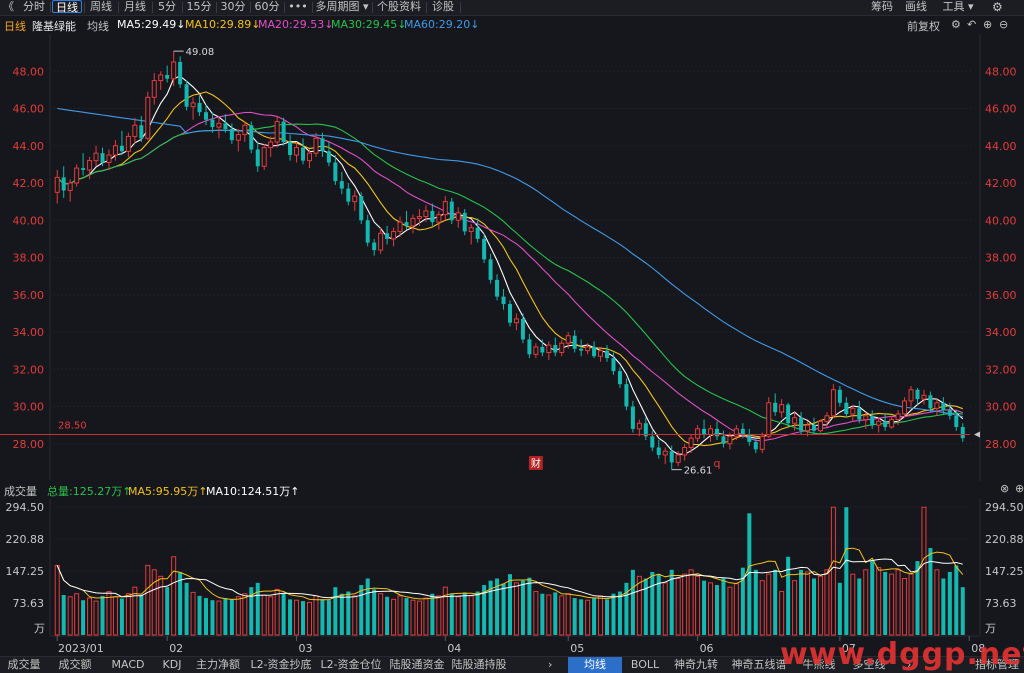 This screenshot has height=673, width=1024. Describe the element at coordinates (696, 665) in the screenshot. I see `tab-overlay: 神奇九转` at that location.